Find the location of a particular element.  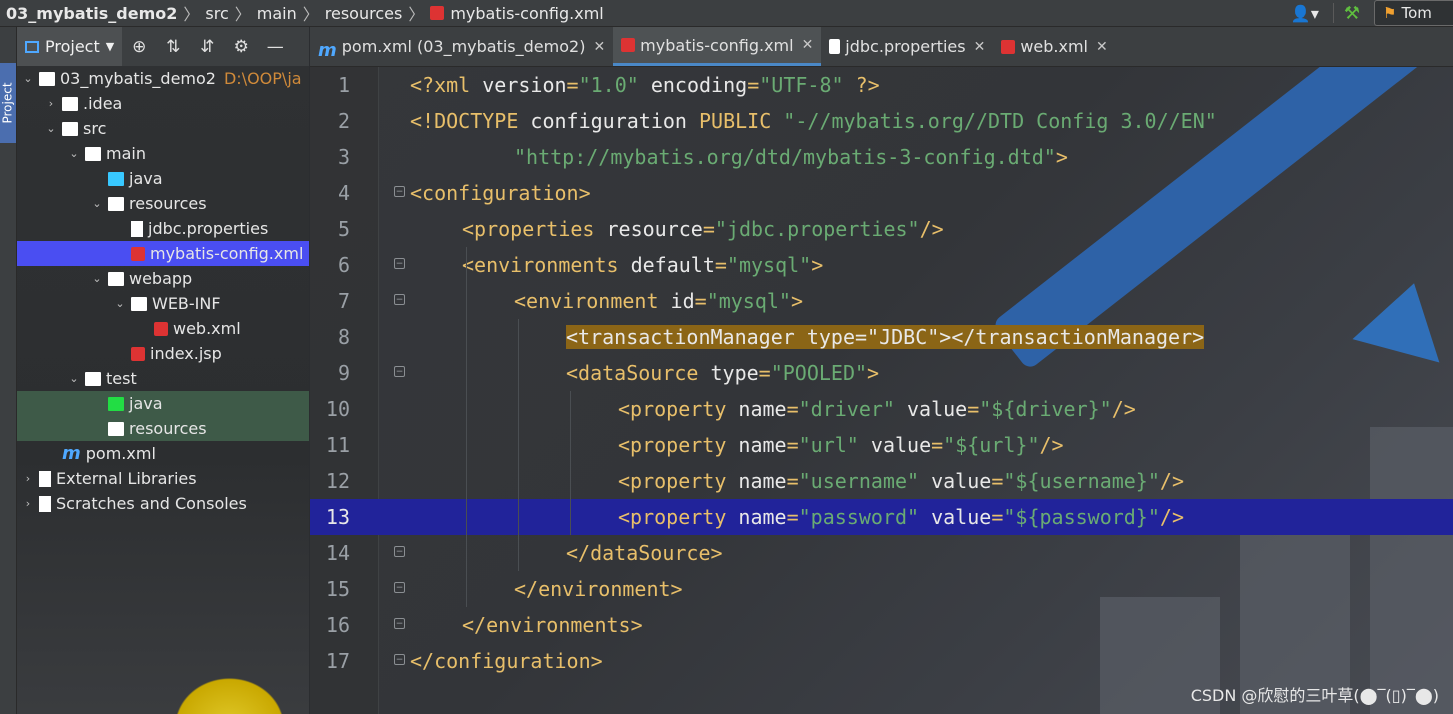

tree-item: mybatis-config.xml is located at coordinates (163, 253).